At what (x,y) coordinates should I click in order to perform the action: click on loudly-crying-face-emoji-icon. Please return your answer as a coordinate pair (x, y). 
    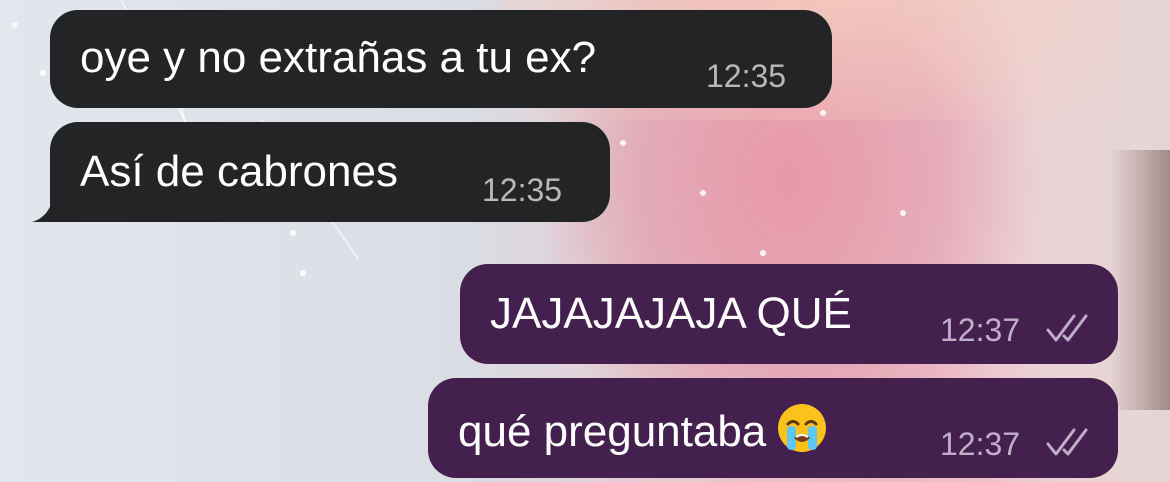
    Looking at the image, I should click on (802, 428).